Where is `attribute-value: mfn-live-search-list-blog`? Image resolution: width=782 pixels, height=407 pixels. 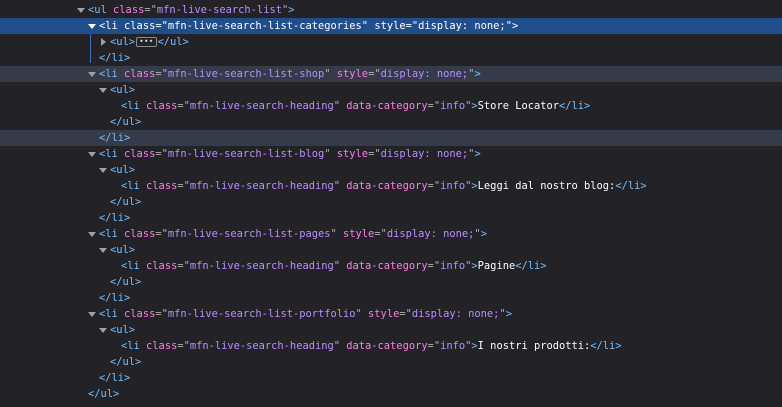
attribute-value: mfn-live-search-list-blog is located at coordinates (246, 154).